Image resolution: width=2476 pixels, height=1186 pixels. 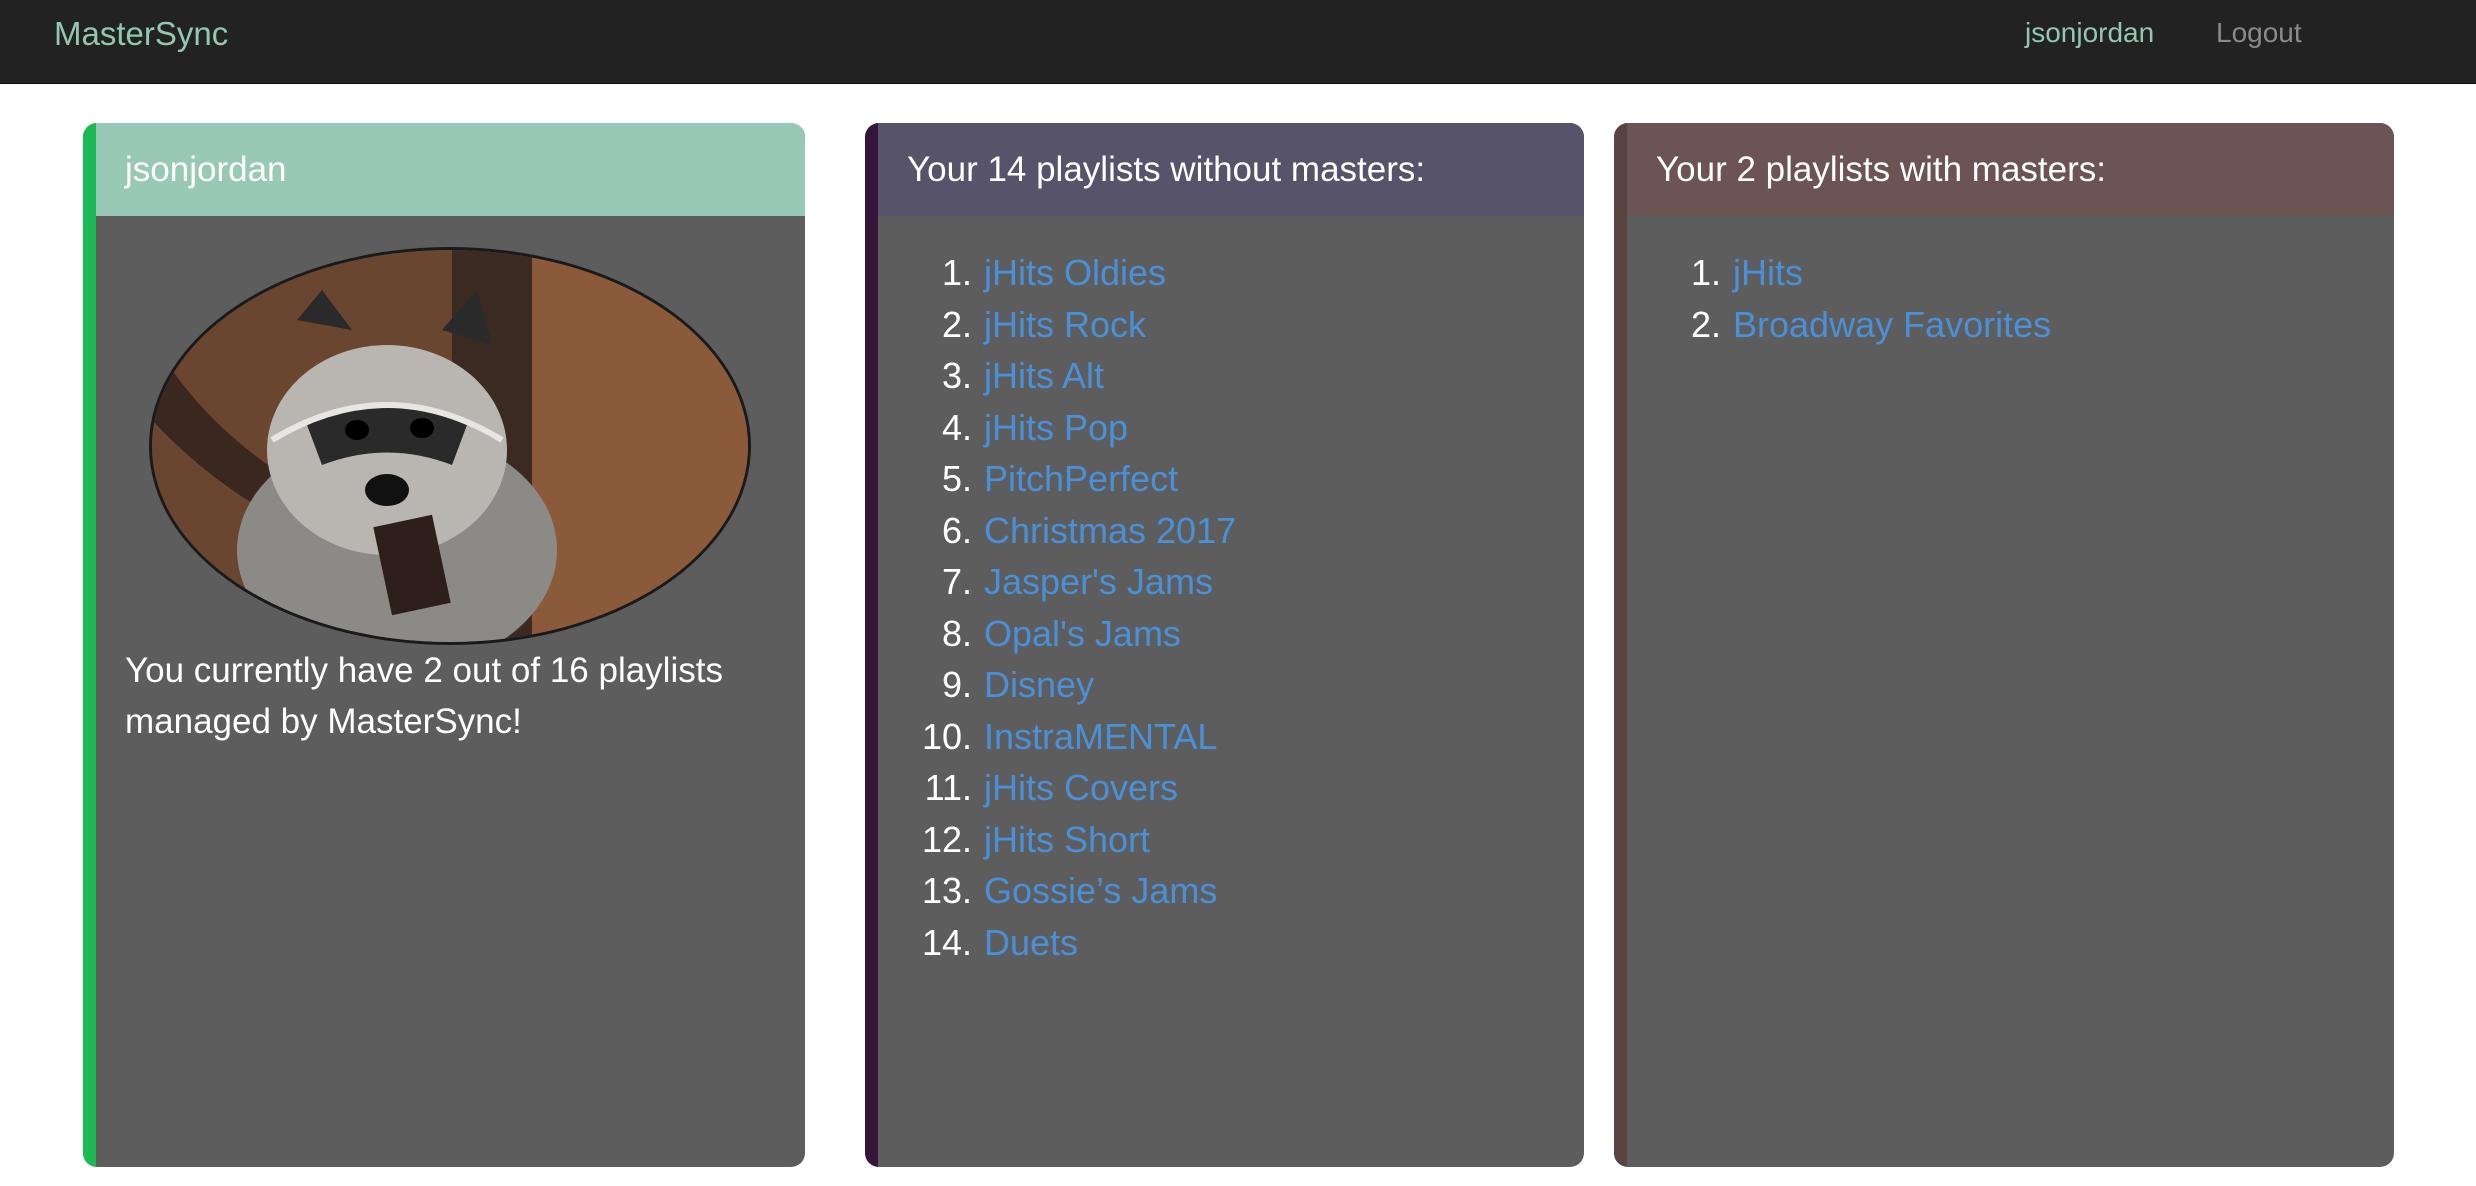 I want to click on list-item-number: 14., so click(x=946, y=942).